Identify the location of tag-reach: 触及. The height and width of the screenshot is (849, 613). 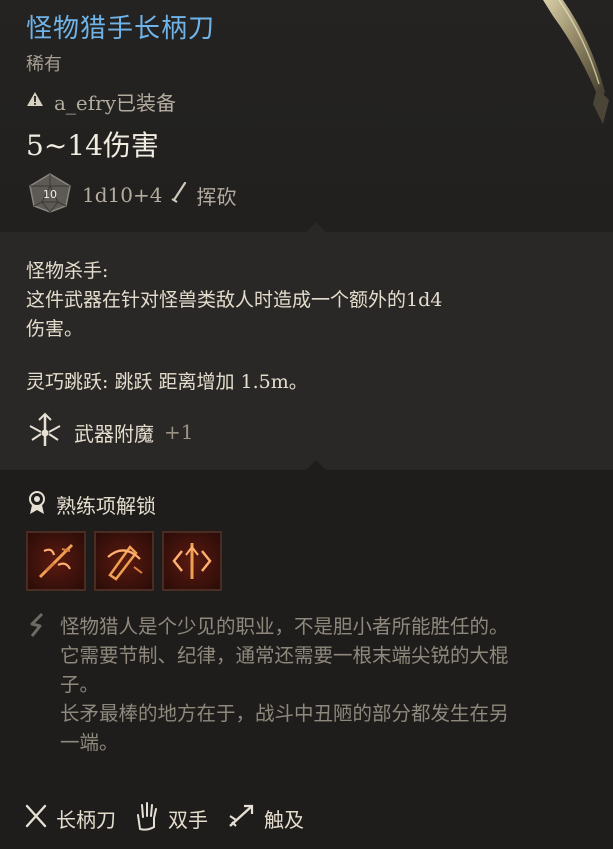
(265, 818).